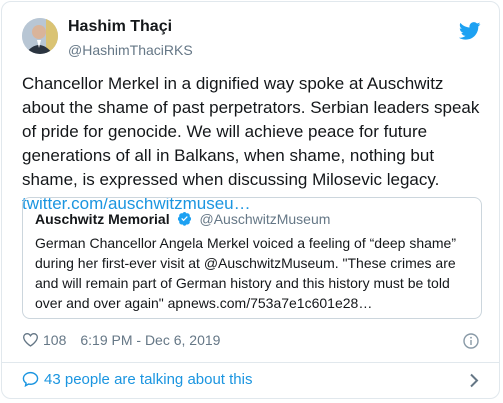  I want to click on verified-icon, so click(184, 219).